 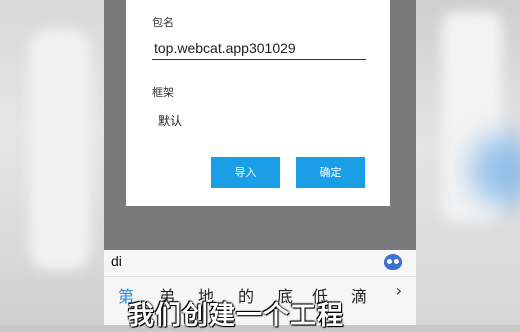 I want to click on package-name-label: 包名, so click(x=163, y=22).